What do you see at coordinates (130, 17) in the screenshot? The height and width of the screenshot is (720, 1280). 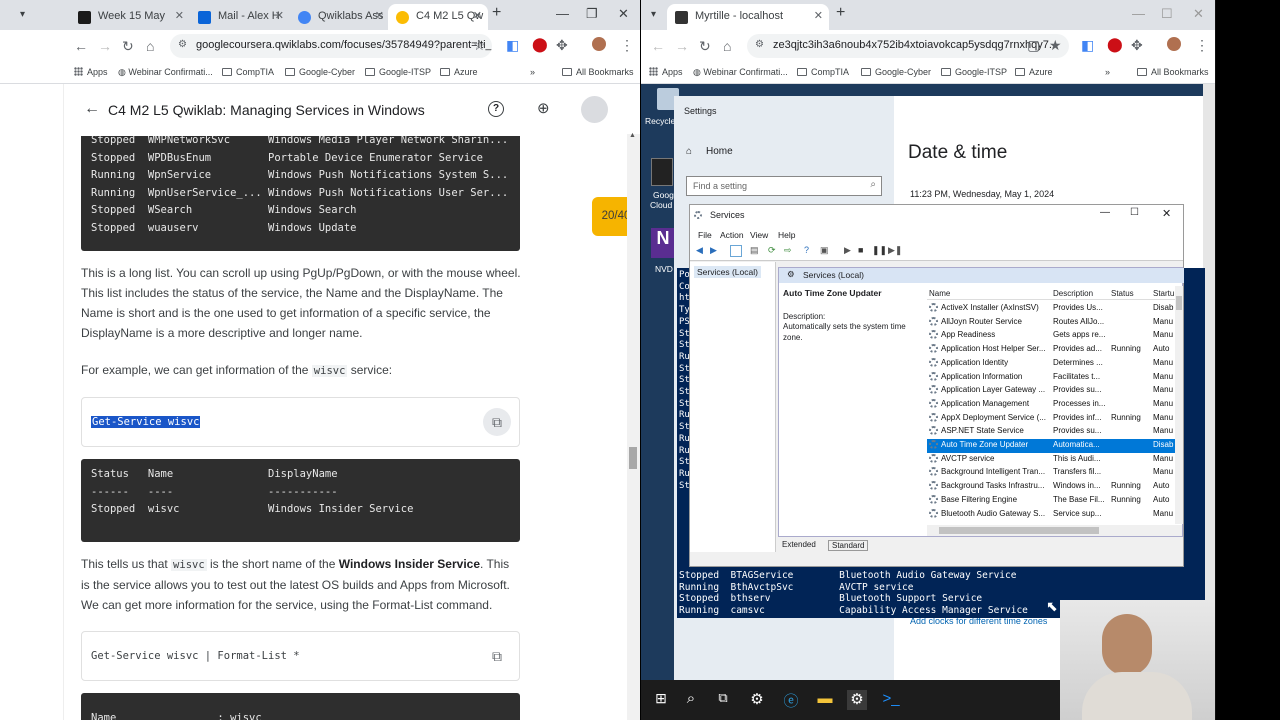 I see `tab-week15: Week 15 May ✕` at bounding box center [130, 17].